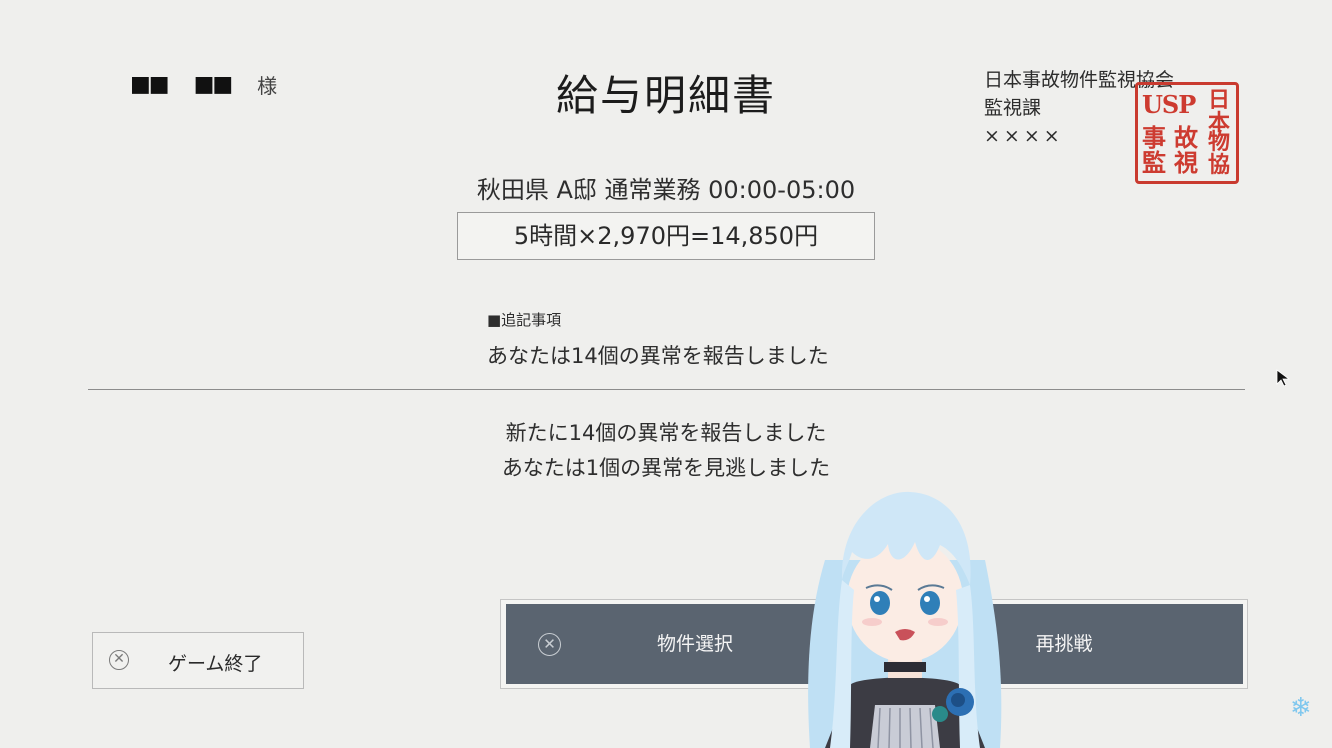 Image resolution: width=1332 pixels, height=748 pixels. Describe the element at coordinates (658, 356) in the screenshot. I see `notes-text: あなたは14個の異常を報告しました` at that location.